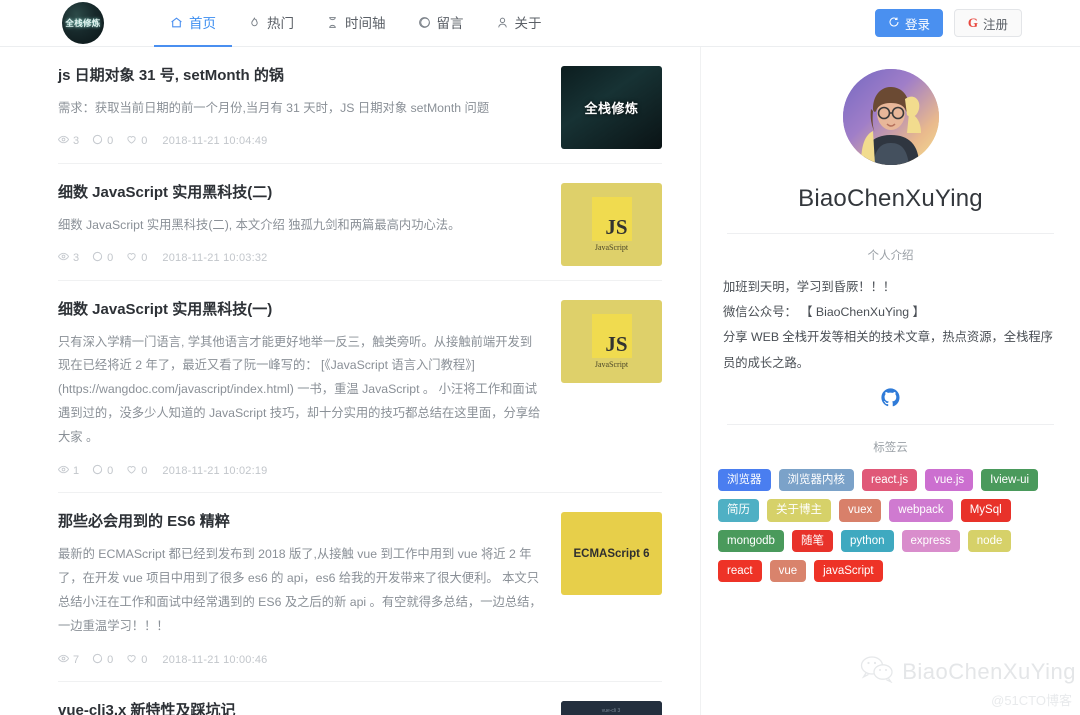  What do you see at coordinates (890, 198) in the screenshot?
I see `profile-name: BiaoChenXuYing` at bounding box center [890, 198].